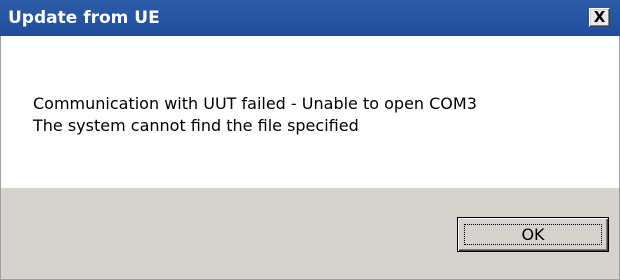 The width and height of the screenshot is (620, 280). What do you see at coordinates (310, 18) in the screenshot?
I see `title-bar: Update from UE X` at bounding box center [310, 18].